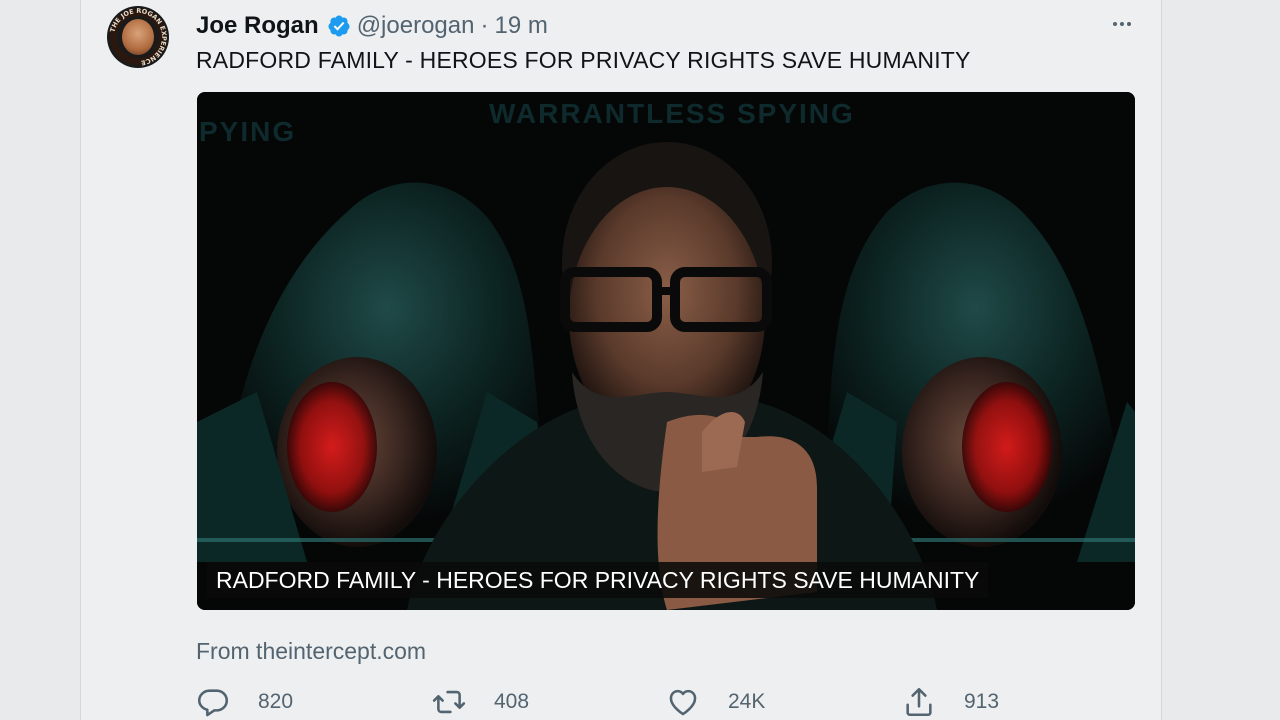 The image size is (1280, 720). I want to click on share-count: 913, so click(982, 701).